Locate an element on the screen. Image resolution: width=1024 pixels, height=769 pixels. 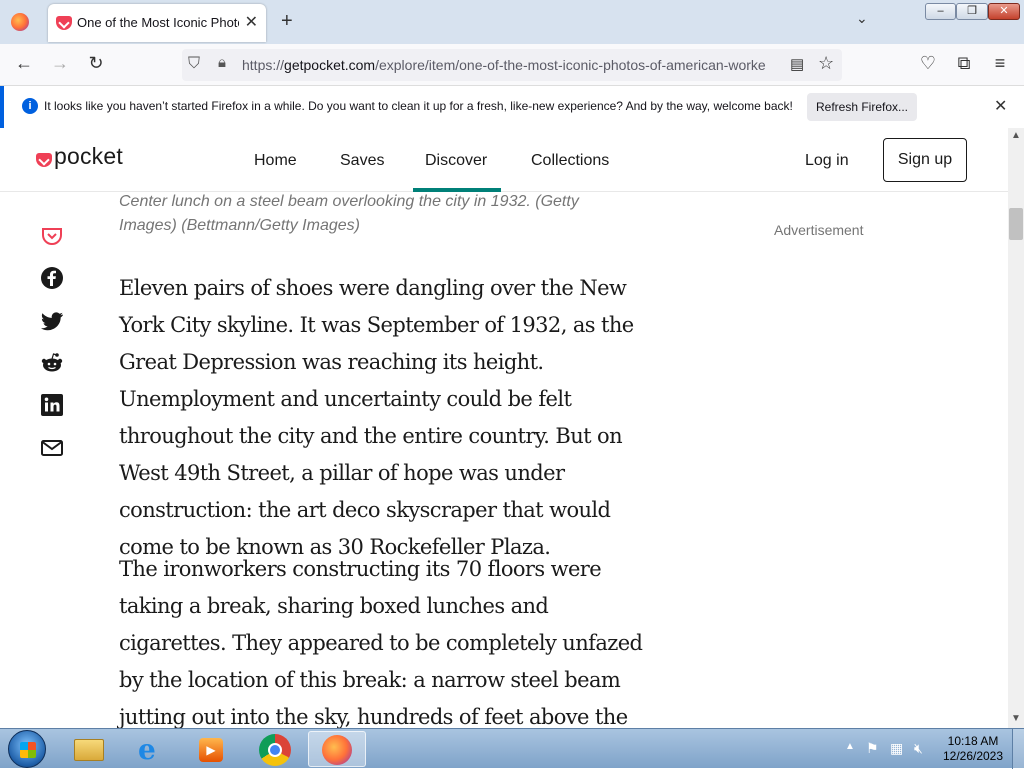
login-link: Log in is located at coordinates (827, 161).